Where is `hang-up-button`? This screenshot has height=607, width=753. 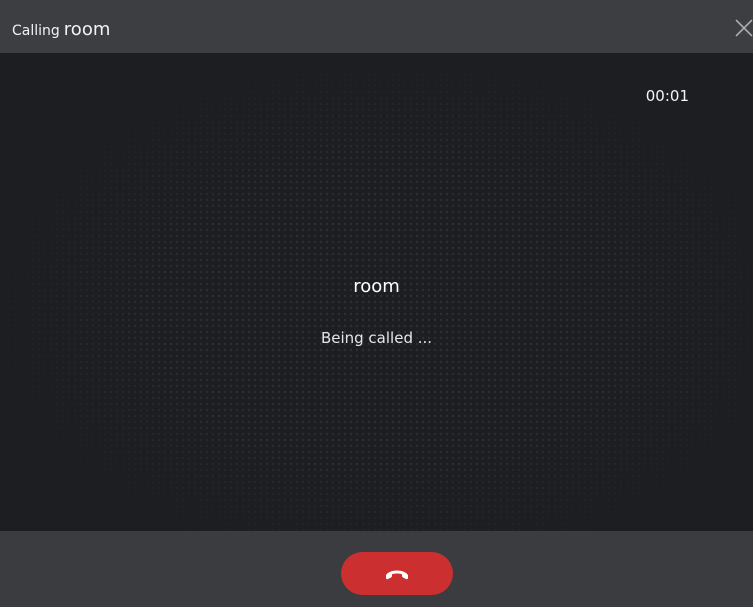 hang-up-button is located at coordinates (397, 573).